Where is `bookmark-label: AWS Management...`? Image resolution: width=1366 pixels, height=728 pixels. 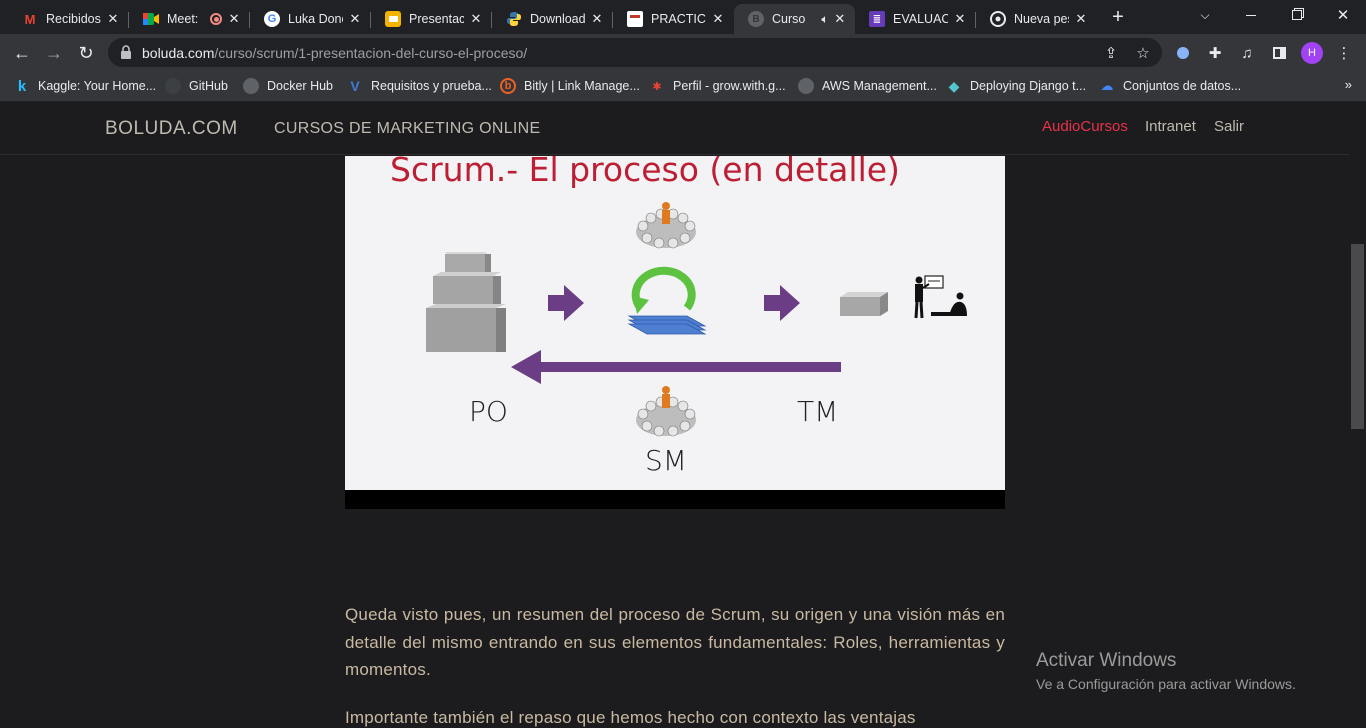
bookmark-label: AWS Management... is located at coordinates (879, 86).